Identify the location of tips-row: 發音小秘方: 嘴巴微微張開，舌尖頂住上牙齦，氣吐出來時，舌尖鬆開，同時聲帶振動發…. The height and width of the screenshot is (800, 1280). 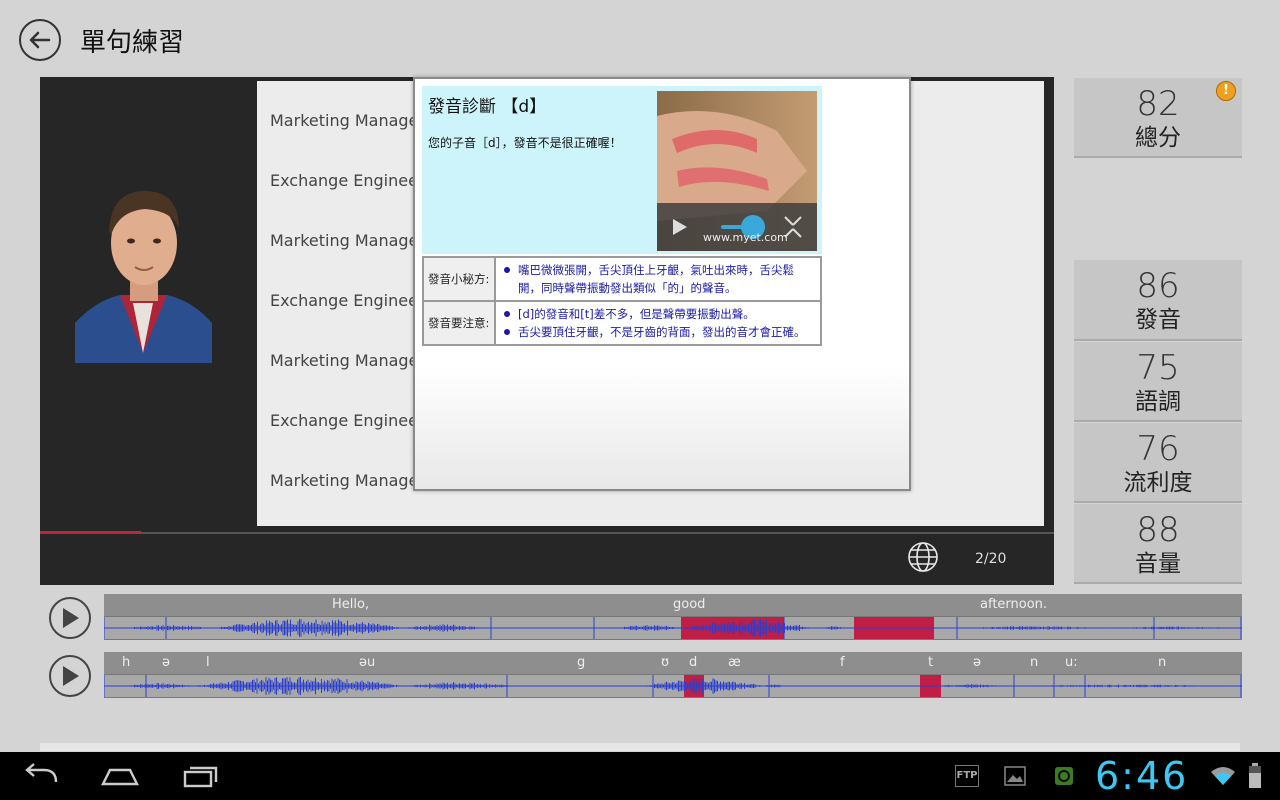
(622, 279).